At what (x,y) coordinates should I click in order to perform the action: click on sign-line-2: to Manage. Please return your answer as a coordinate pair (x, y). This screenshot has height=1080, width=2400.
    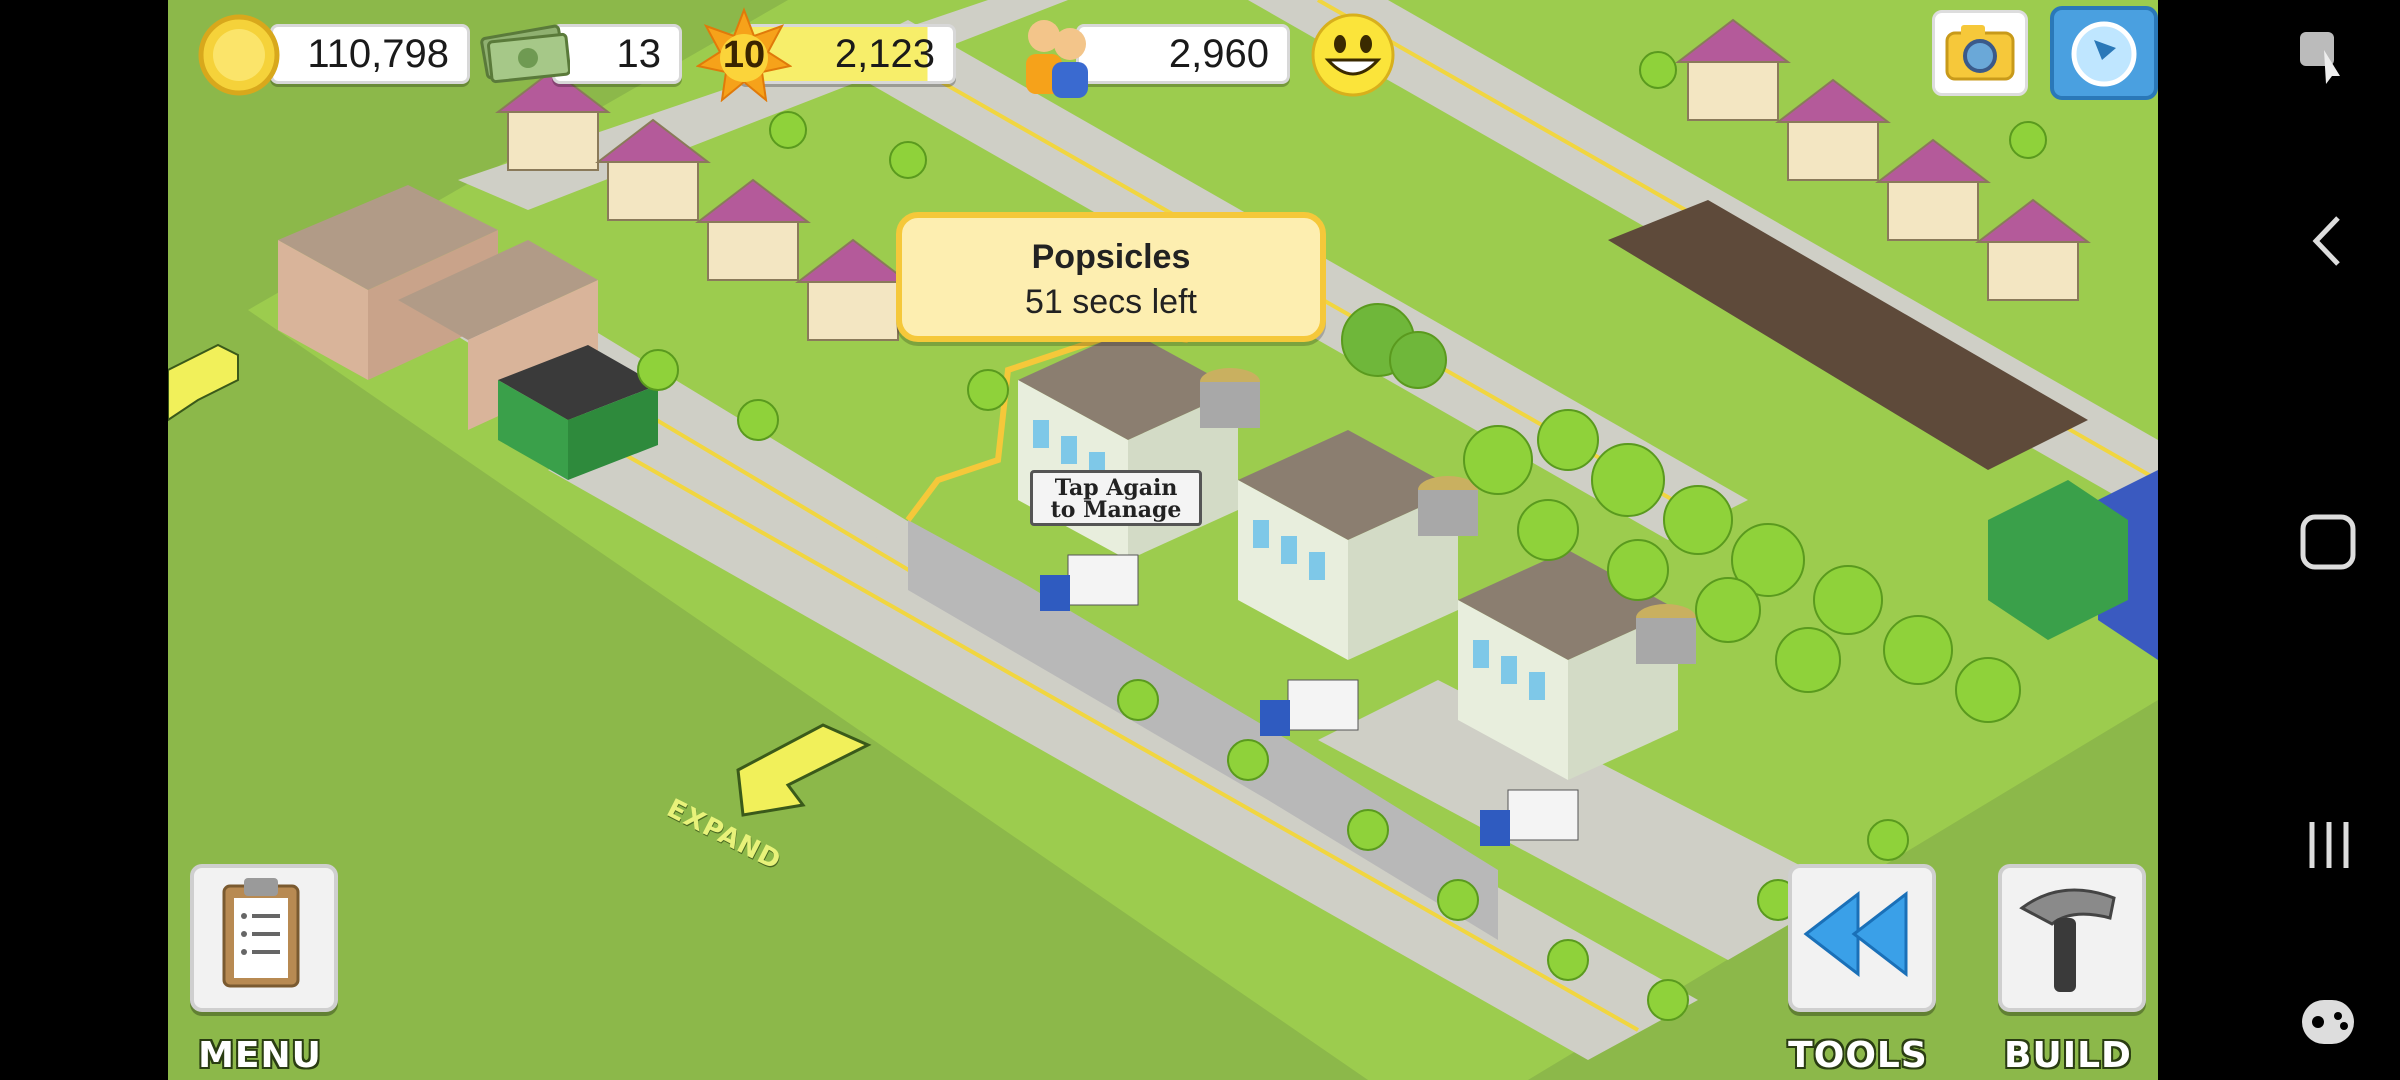
    Looking at the image, I should click on (1116, 510).